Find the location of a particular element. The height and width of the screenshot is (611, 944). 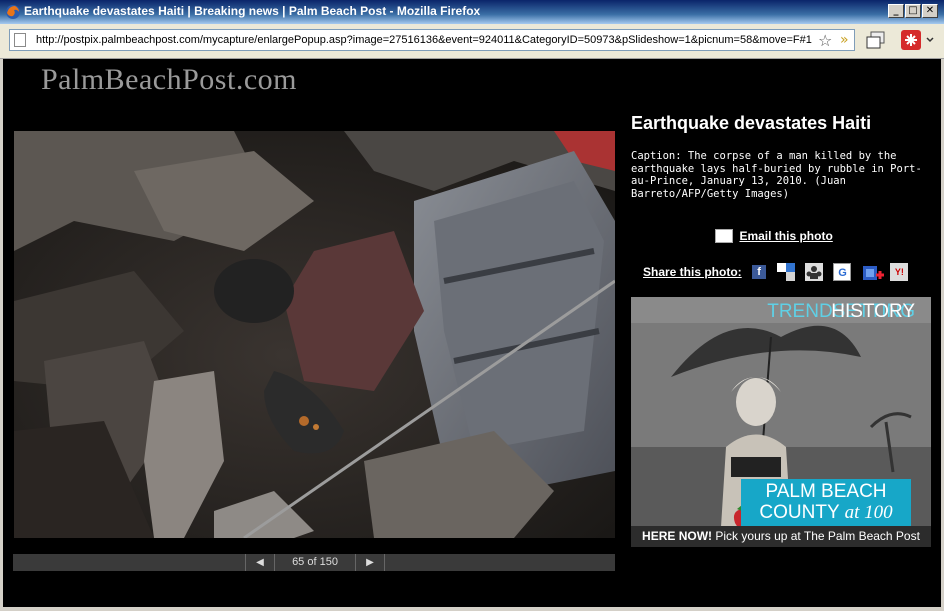

google-icon: G is located at coordinates (842, 272).